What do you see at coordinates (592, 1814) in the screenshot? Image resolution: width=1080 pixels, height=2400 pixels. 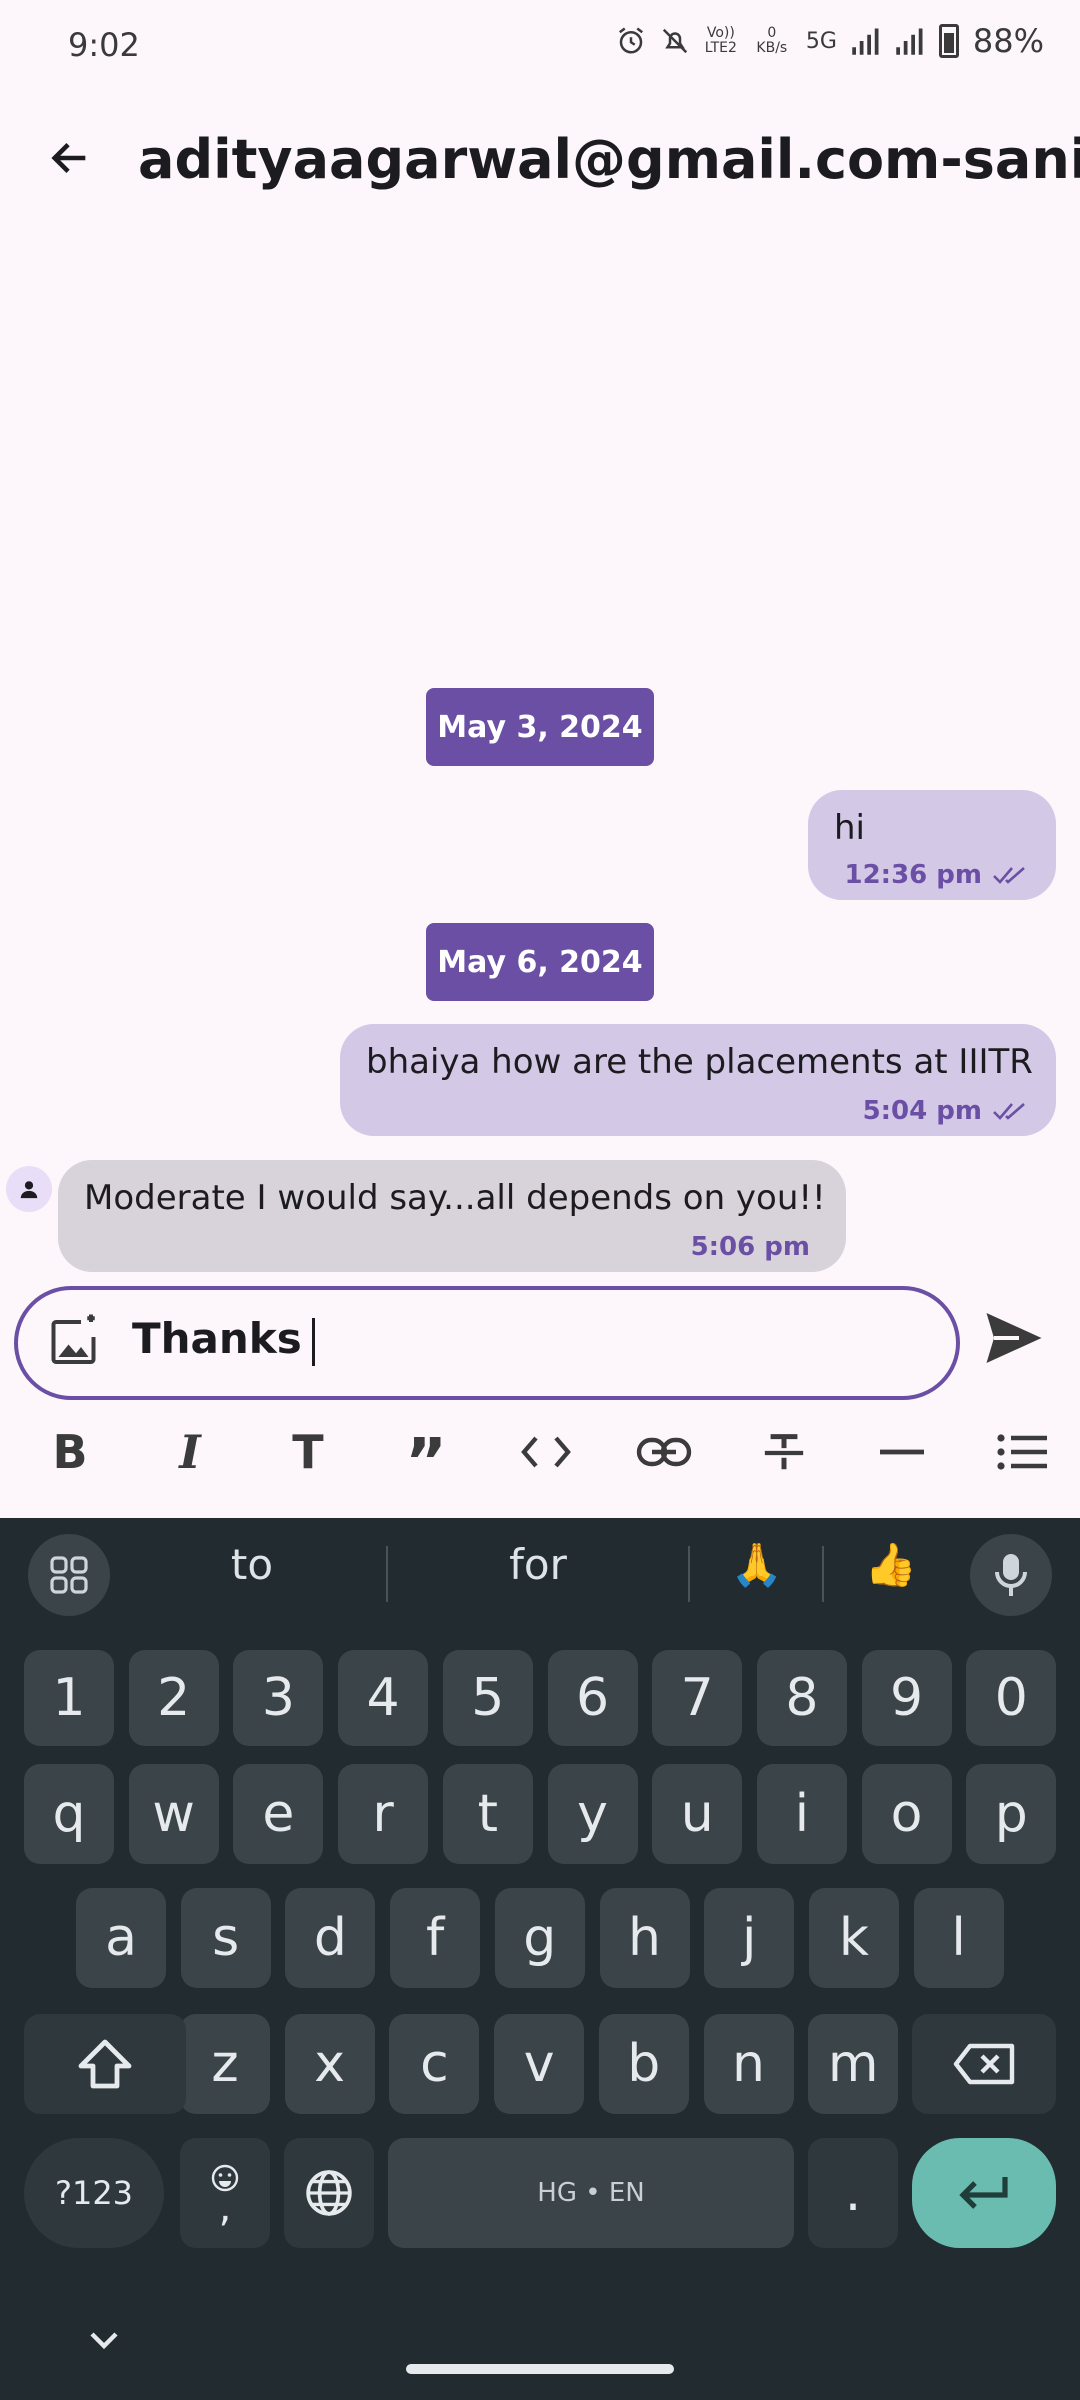 I see `key-y: y` at bounding box center [592, 1814].